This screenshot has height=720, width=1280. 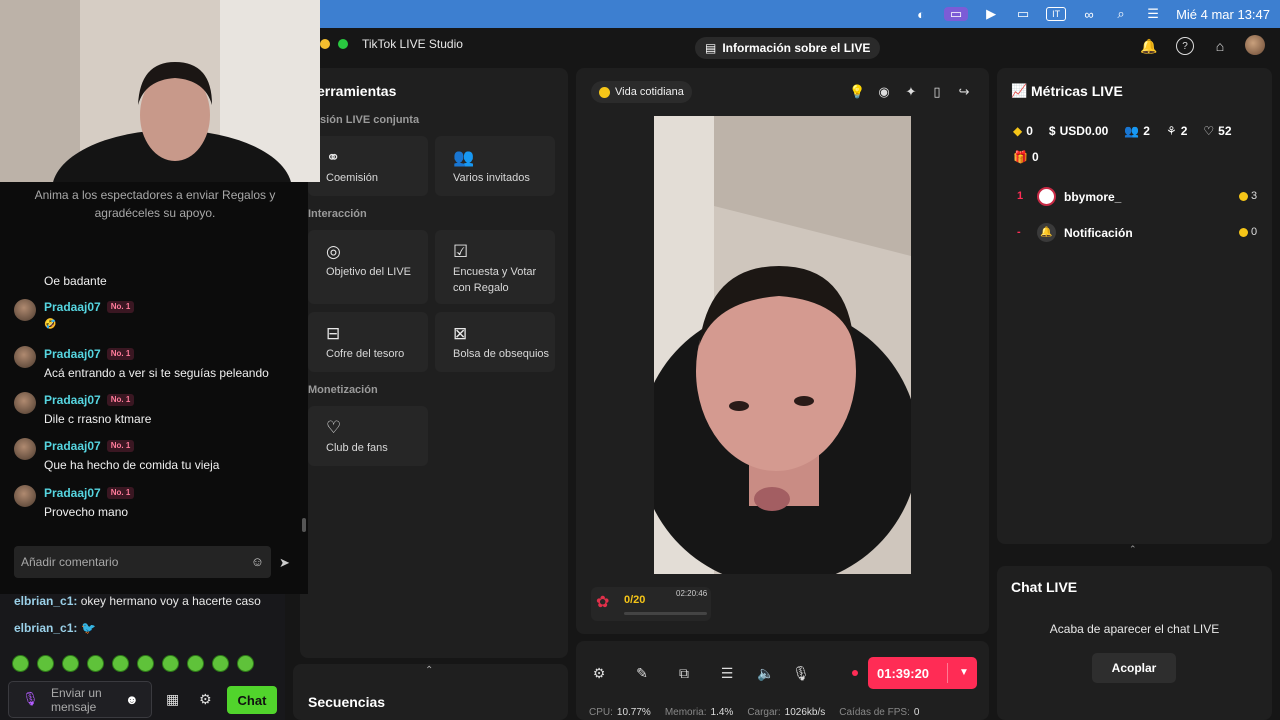 I want to click on rose-icon: ✿, so click(x=603, y=602).